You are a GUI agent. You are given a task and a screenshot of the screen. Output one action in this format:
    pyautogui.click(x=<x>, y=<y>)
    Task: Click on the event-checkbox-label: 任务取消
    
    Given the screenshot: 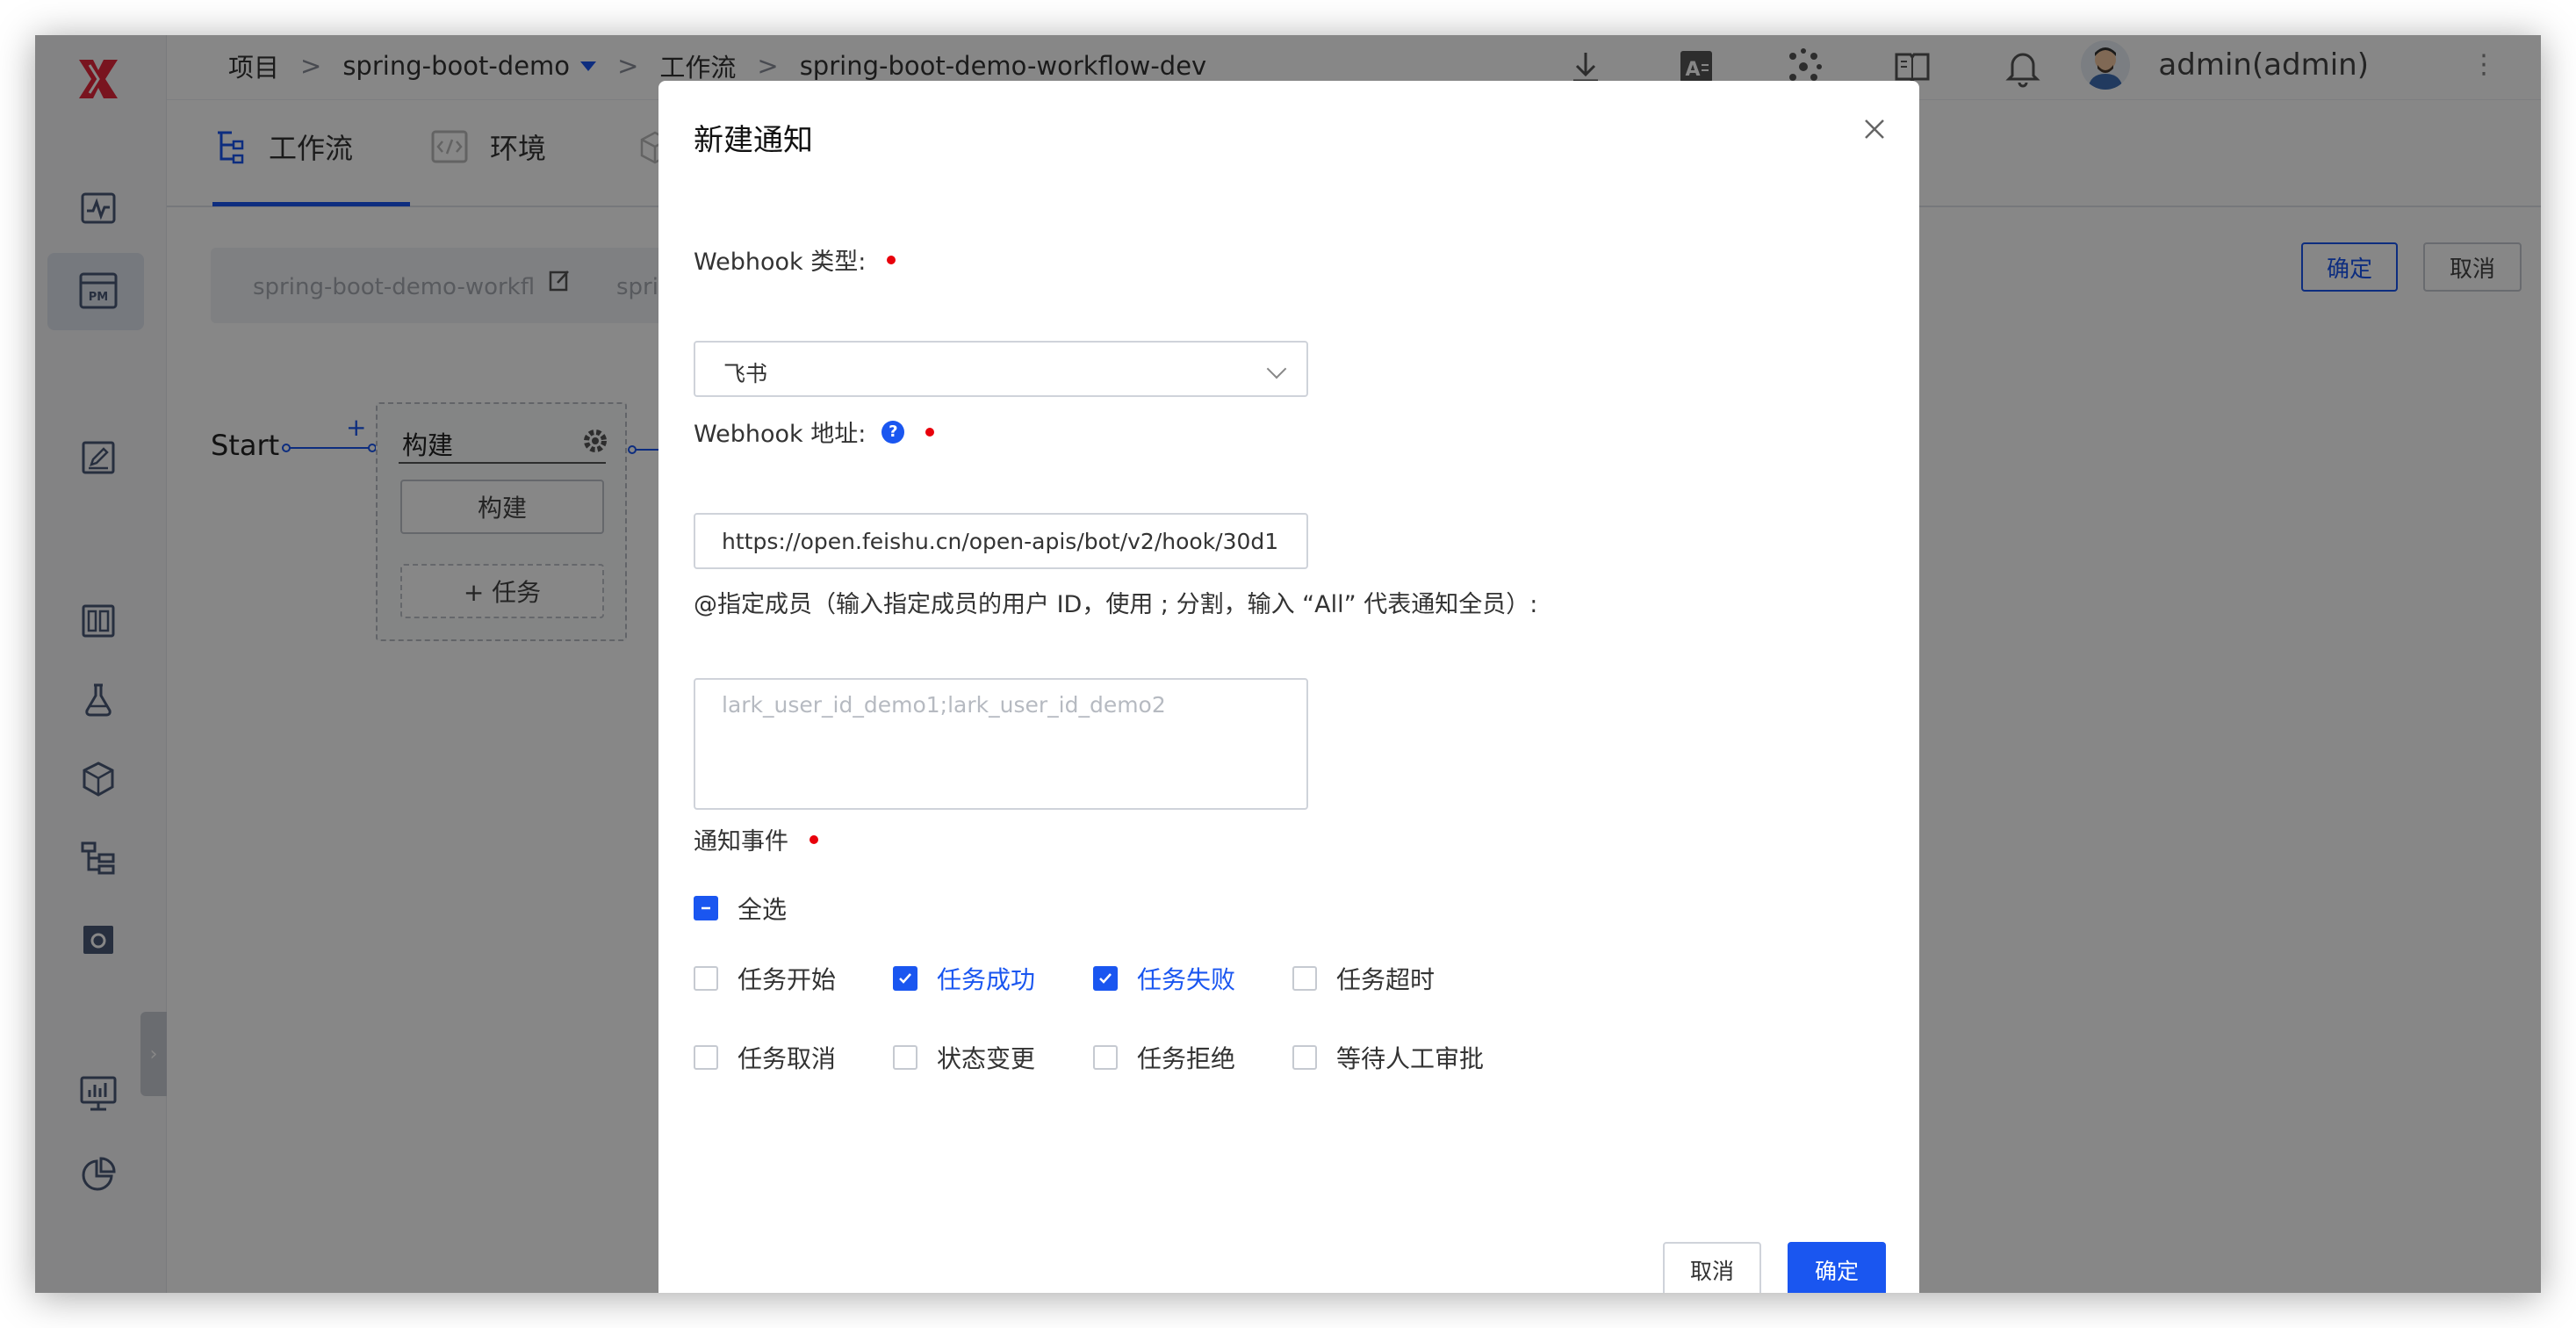 What is the action you would take?
    pyautogui.click(x=787, y=1058)
    